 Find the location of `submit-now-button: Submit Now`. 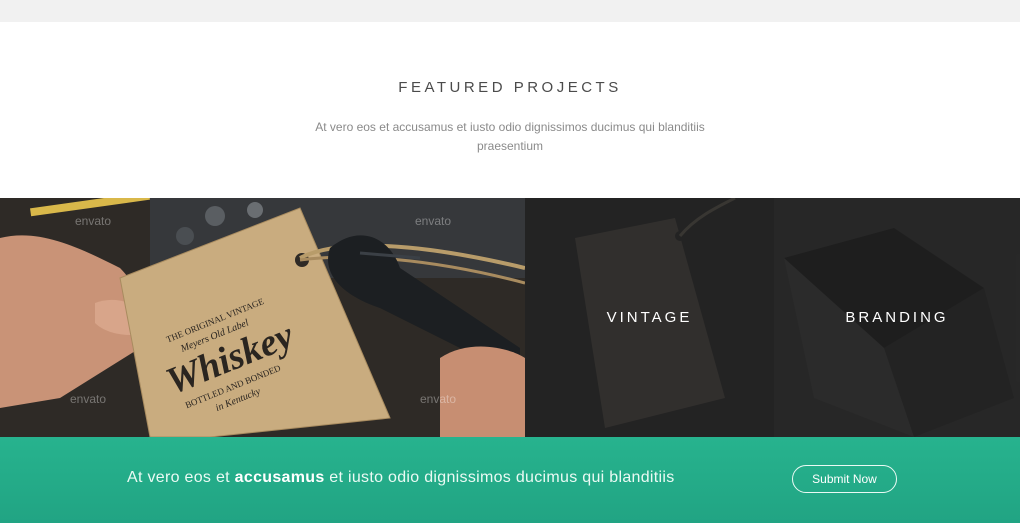

submit-now-button: Submit Now is located at coordinates (844, 479).